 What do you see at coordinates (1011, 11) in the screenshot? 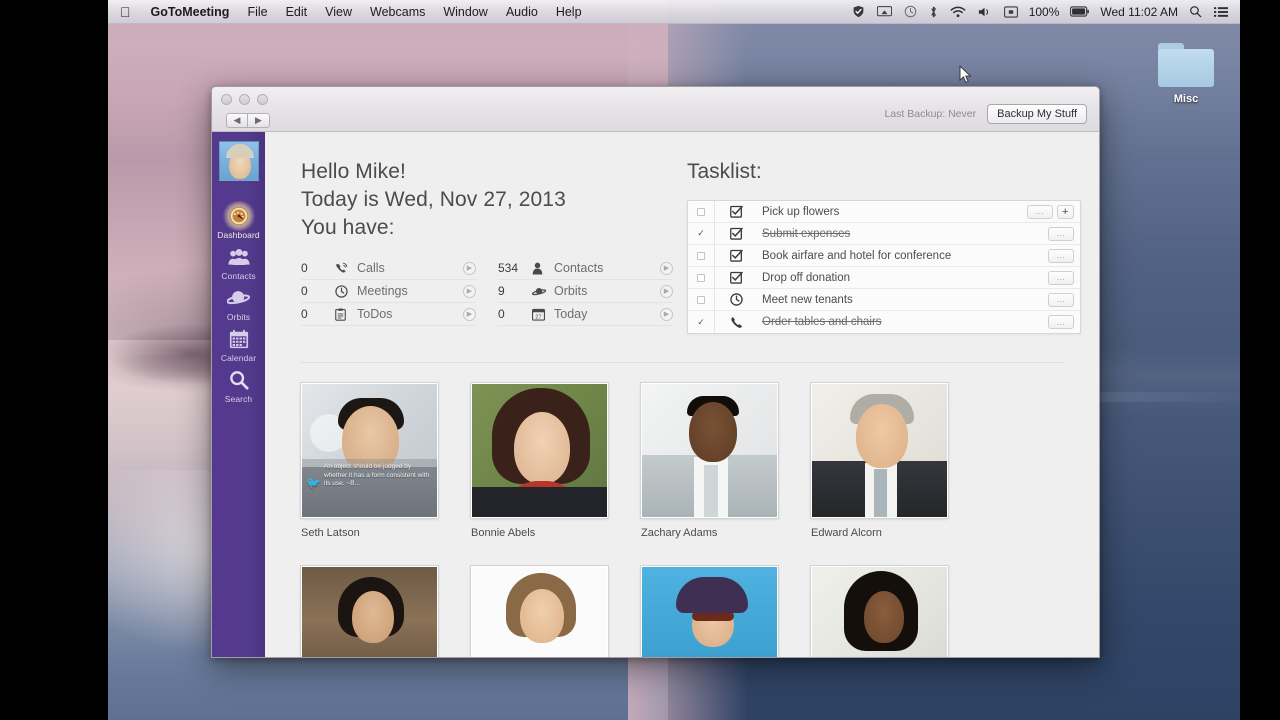
I see `display-icon` at bounding box center [1011, 11].